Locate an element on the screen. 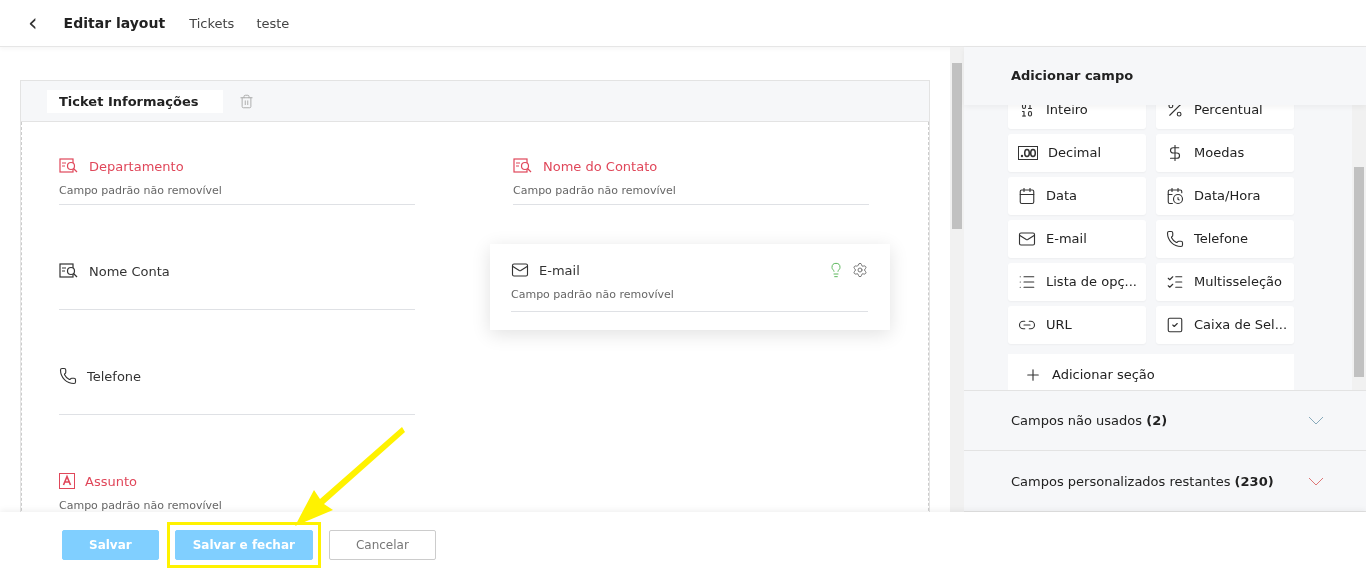 The height and width of the screenshot is (578, 1366). back-button: ‹ is located at coordinates (33, 23).